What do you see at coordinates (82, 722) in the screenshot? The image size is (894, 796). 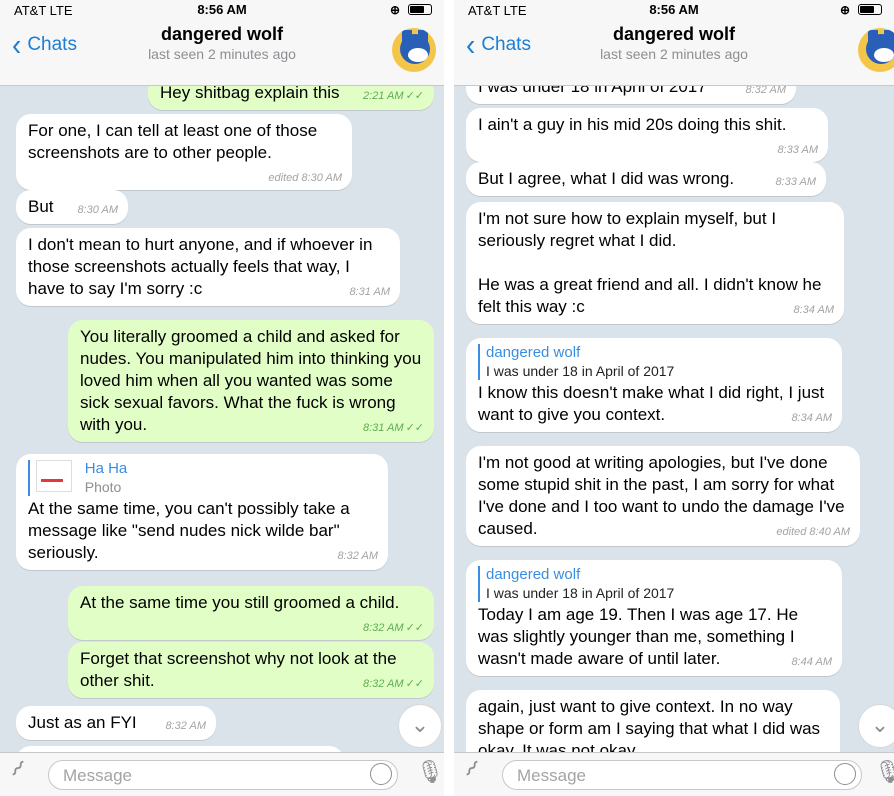 I see `message-text: Just as an FYI` at bounding box center [82, 722].